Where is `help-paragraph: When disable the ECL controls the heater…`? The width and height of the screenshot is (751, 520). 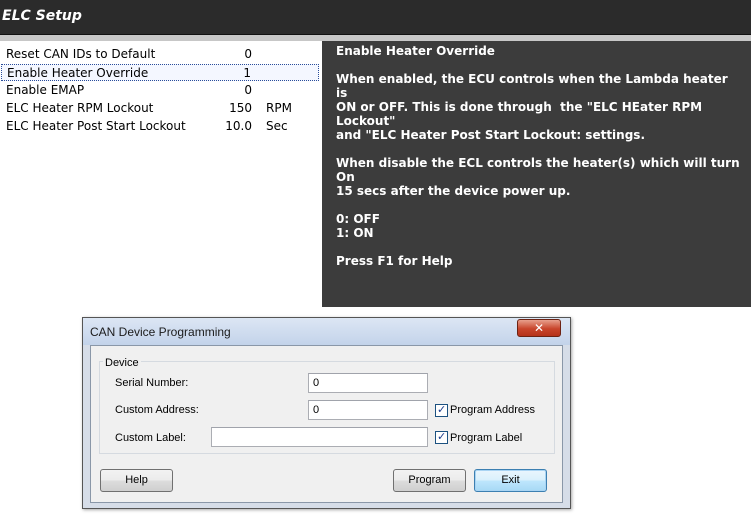
help-paragraph: When disable the ECL controls the heater… is located at coordinates (538, 177).